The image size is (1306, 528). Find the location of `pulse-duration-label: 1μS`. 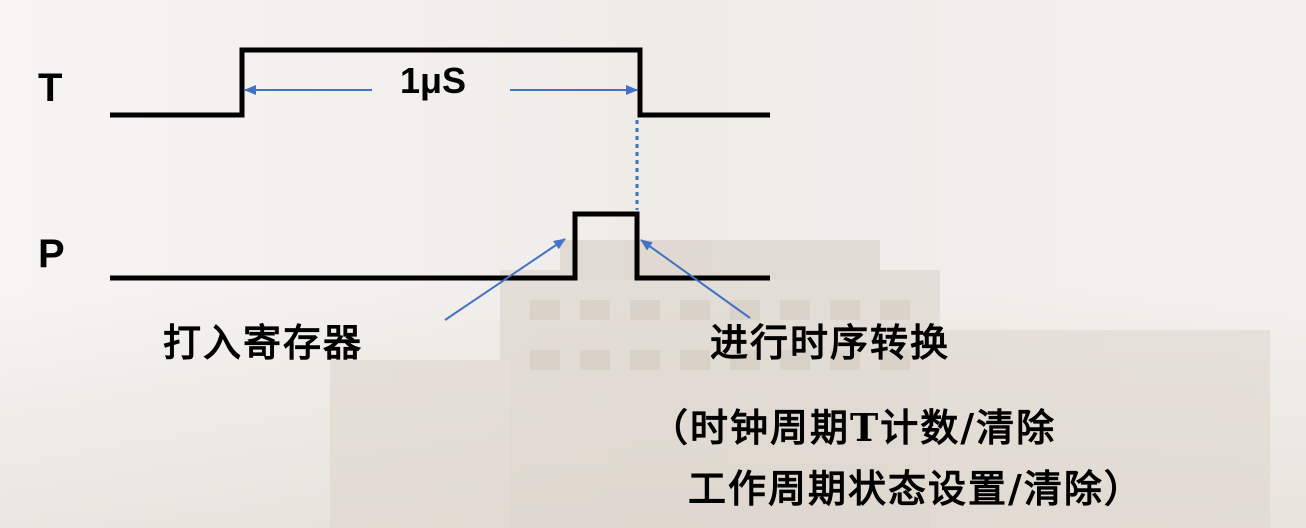

pulse-duration-label: 1μS is located at coordinates (433, 80).